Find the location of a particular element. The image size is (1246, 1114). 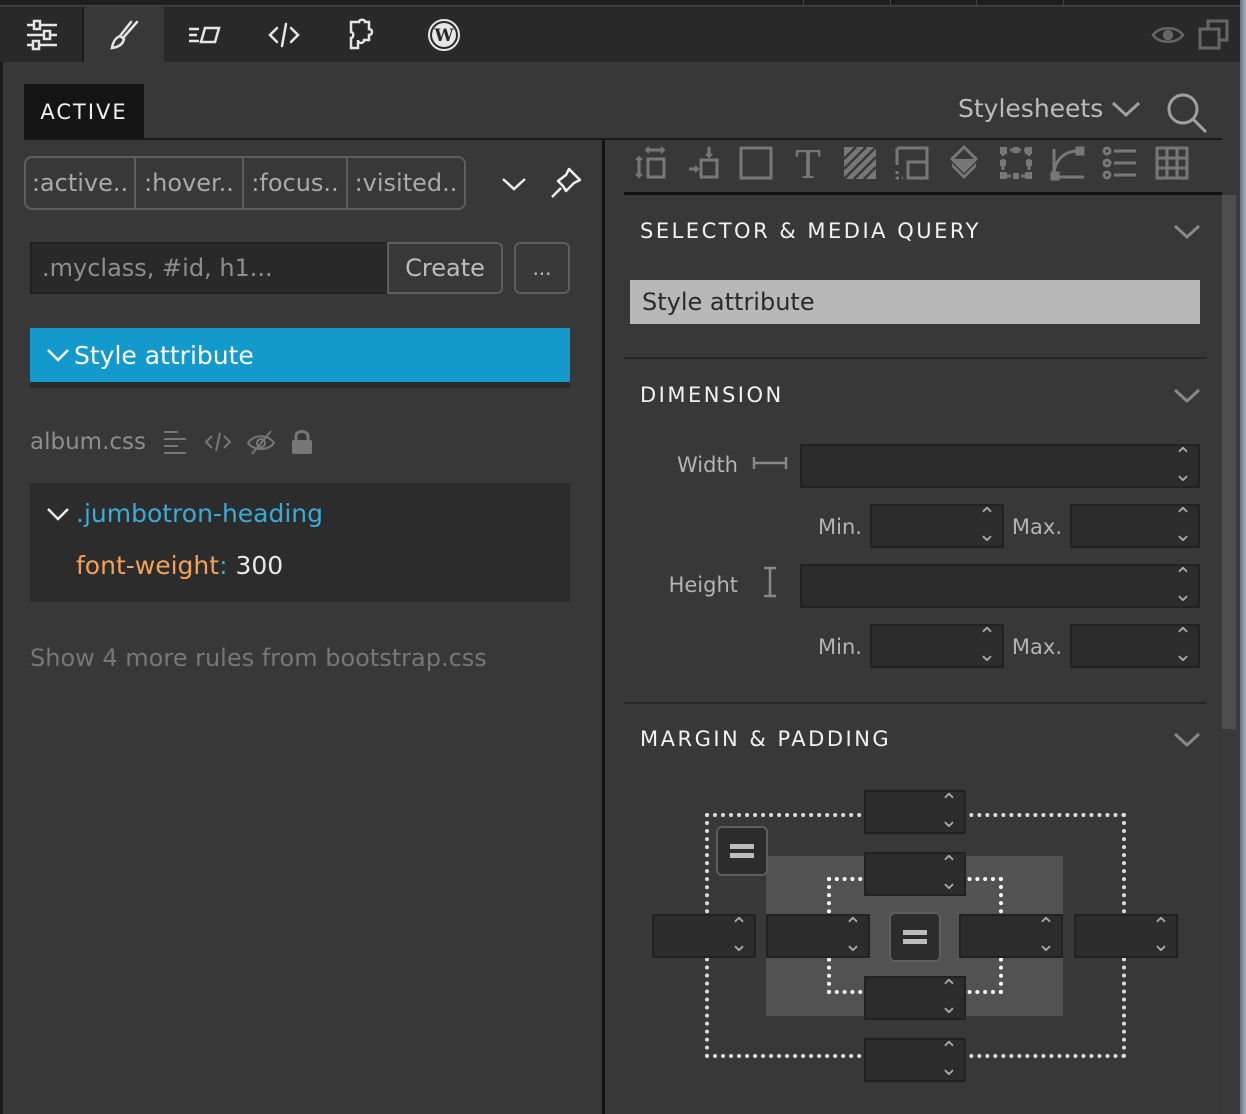

padding-right-input: ⌃ ⌄ is located at coordinates (1011, 936).